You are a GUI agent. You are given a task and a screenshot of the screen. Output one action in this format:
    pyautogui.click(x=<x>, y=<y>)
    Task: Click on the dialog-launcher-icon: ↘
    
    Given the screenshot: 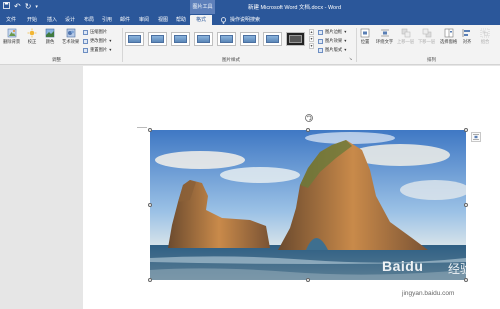 What is the action you would take?
    pyautogui.click(x=350, y=59)
    